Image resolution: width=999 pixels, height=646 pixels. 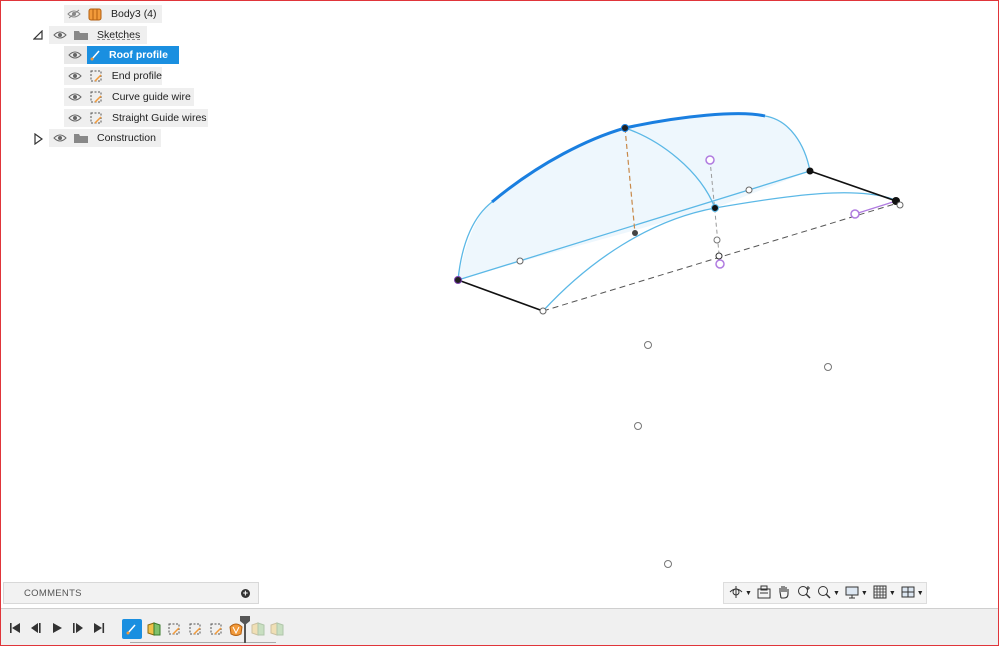 I want to click on comments-panel: COMMENTS +, so click(x=131, y=593).